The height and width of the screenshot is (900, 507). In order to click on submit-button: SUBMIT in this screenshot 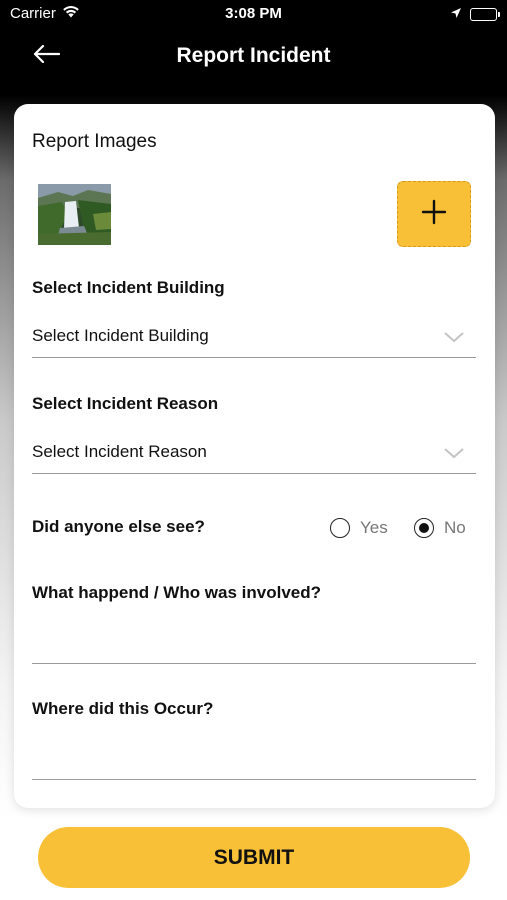, I will do `click(254, 857)`.